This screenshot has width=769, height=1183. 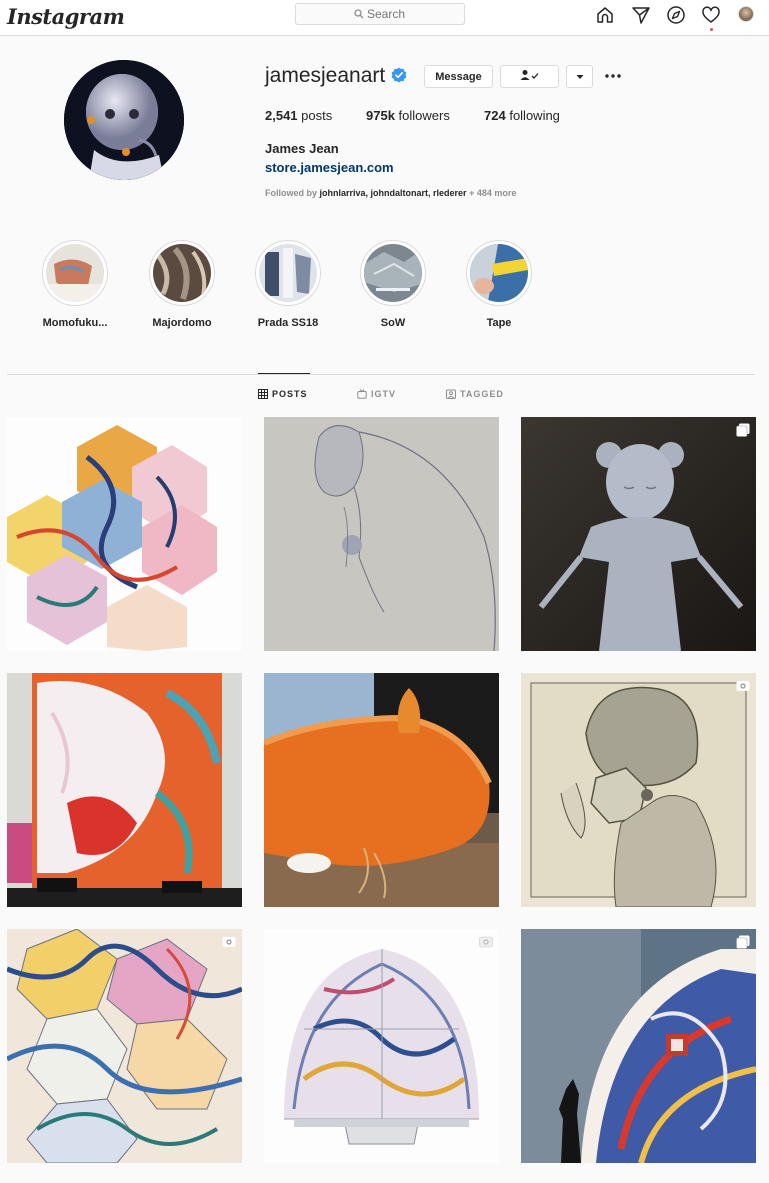 I want to click on tab-tagged: TAGGED, so click(x=475, y=394).